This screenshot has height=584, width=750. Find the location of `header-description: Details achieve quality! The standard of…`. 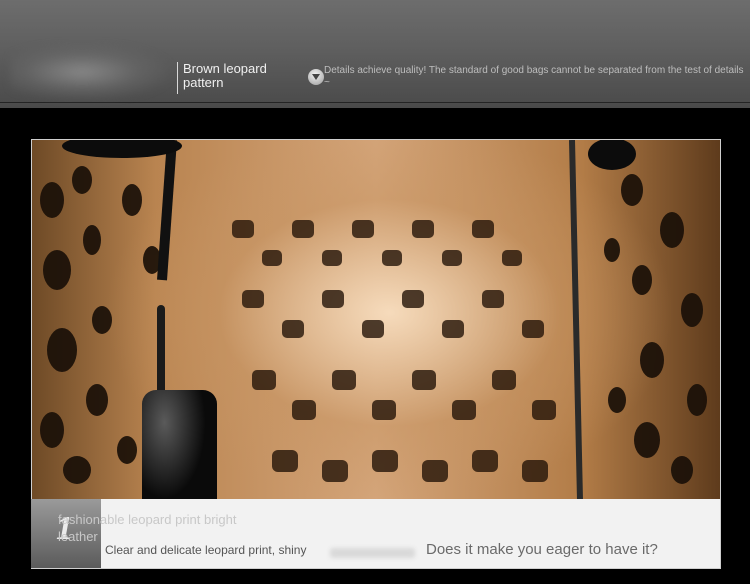

header-description: Details achieve quality! The standard of… is located at coordinates (534, 76).